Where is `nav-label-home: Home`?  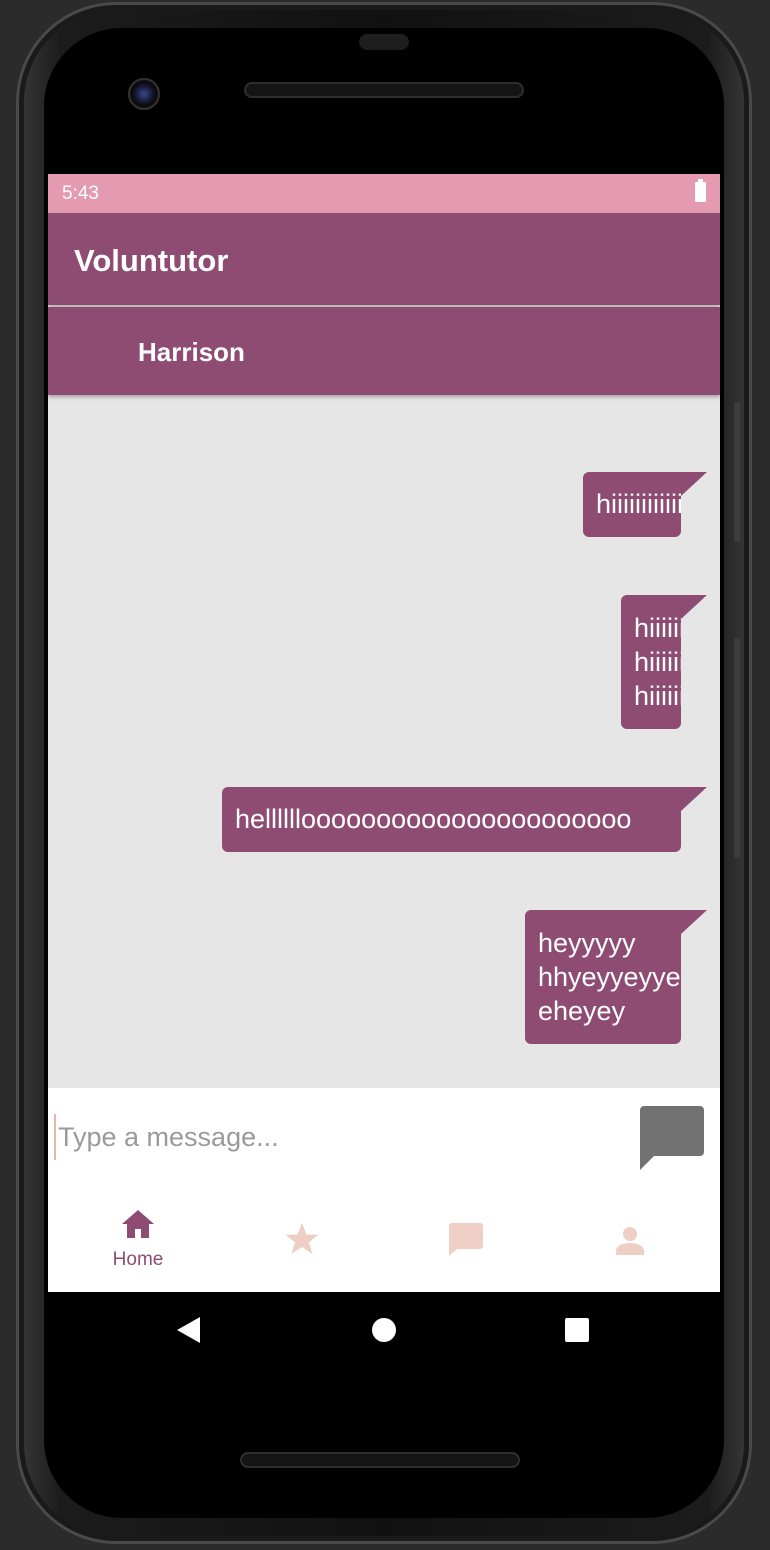
nav-label-home: Home is located at coordinates (138, 1259).